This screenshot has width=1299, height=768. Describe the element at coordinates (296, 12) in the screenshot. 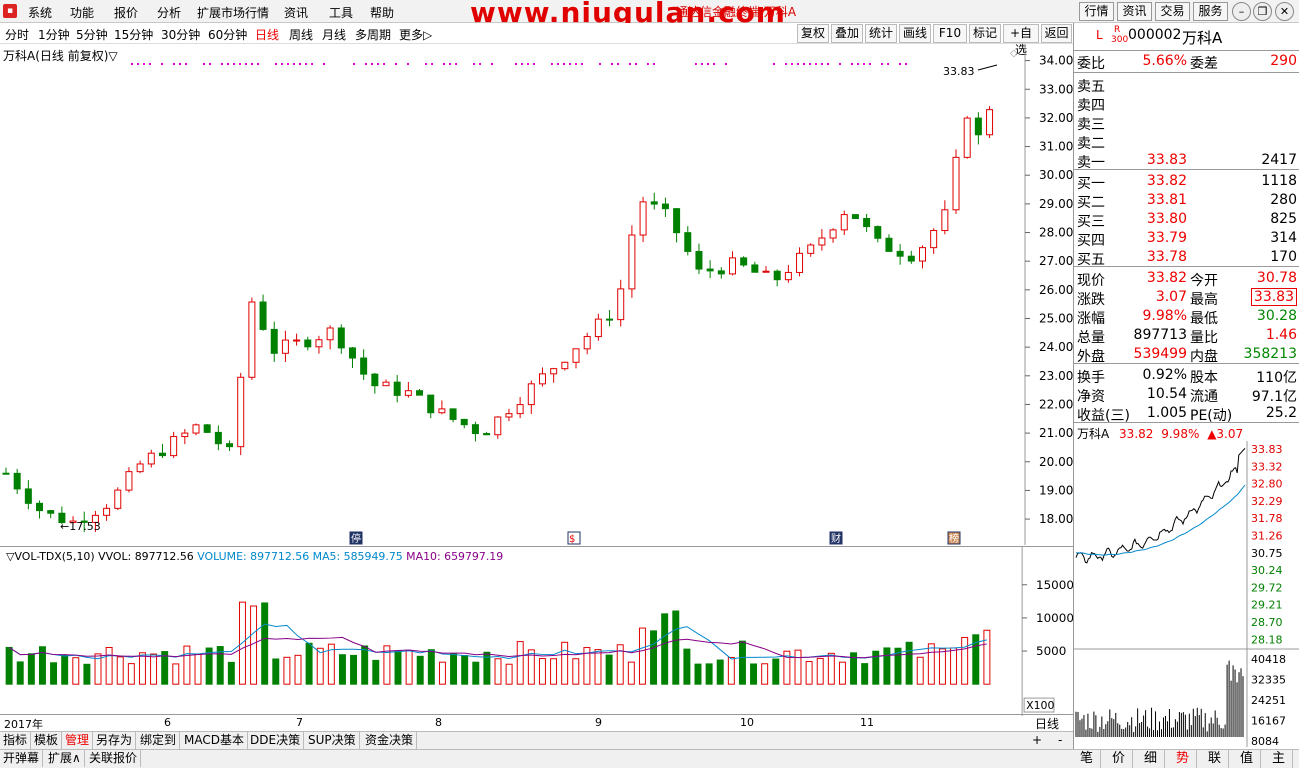

I see `menu-info: 资讯` at that location.